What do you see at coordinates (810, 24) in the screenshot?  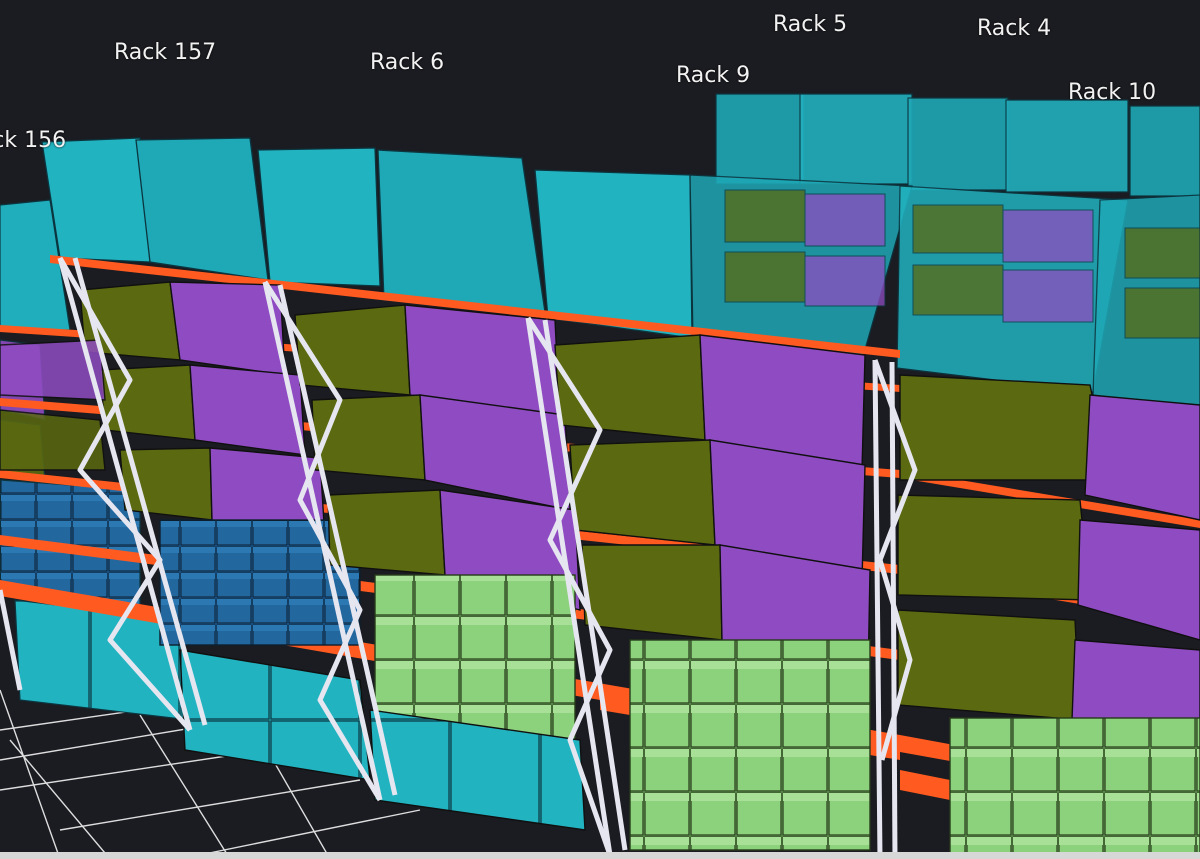 I see `rack-label-5: Rack 5` at bounding box center [810, 24].